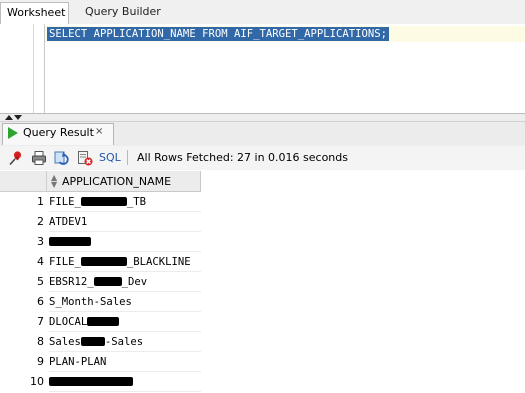  I want to click on table-row: 10, so click(100, 382).